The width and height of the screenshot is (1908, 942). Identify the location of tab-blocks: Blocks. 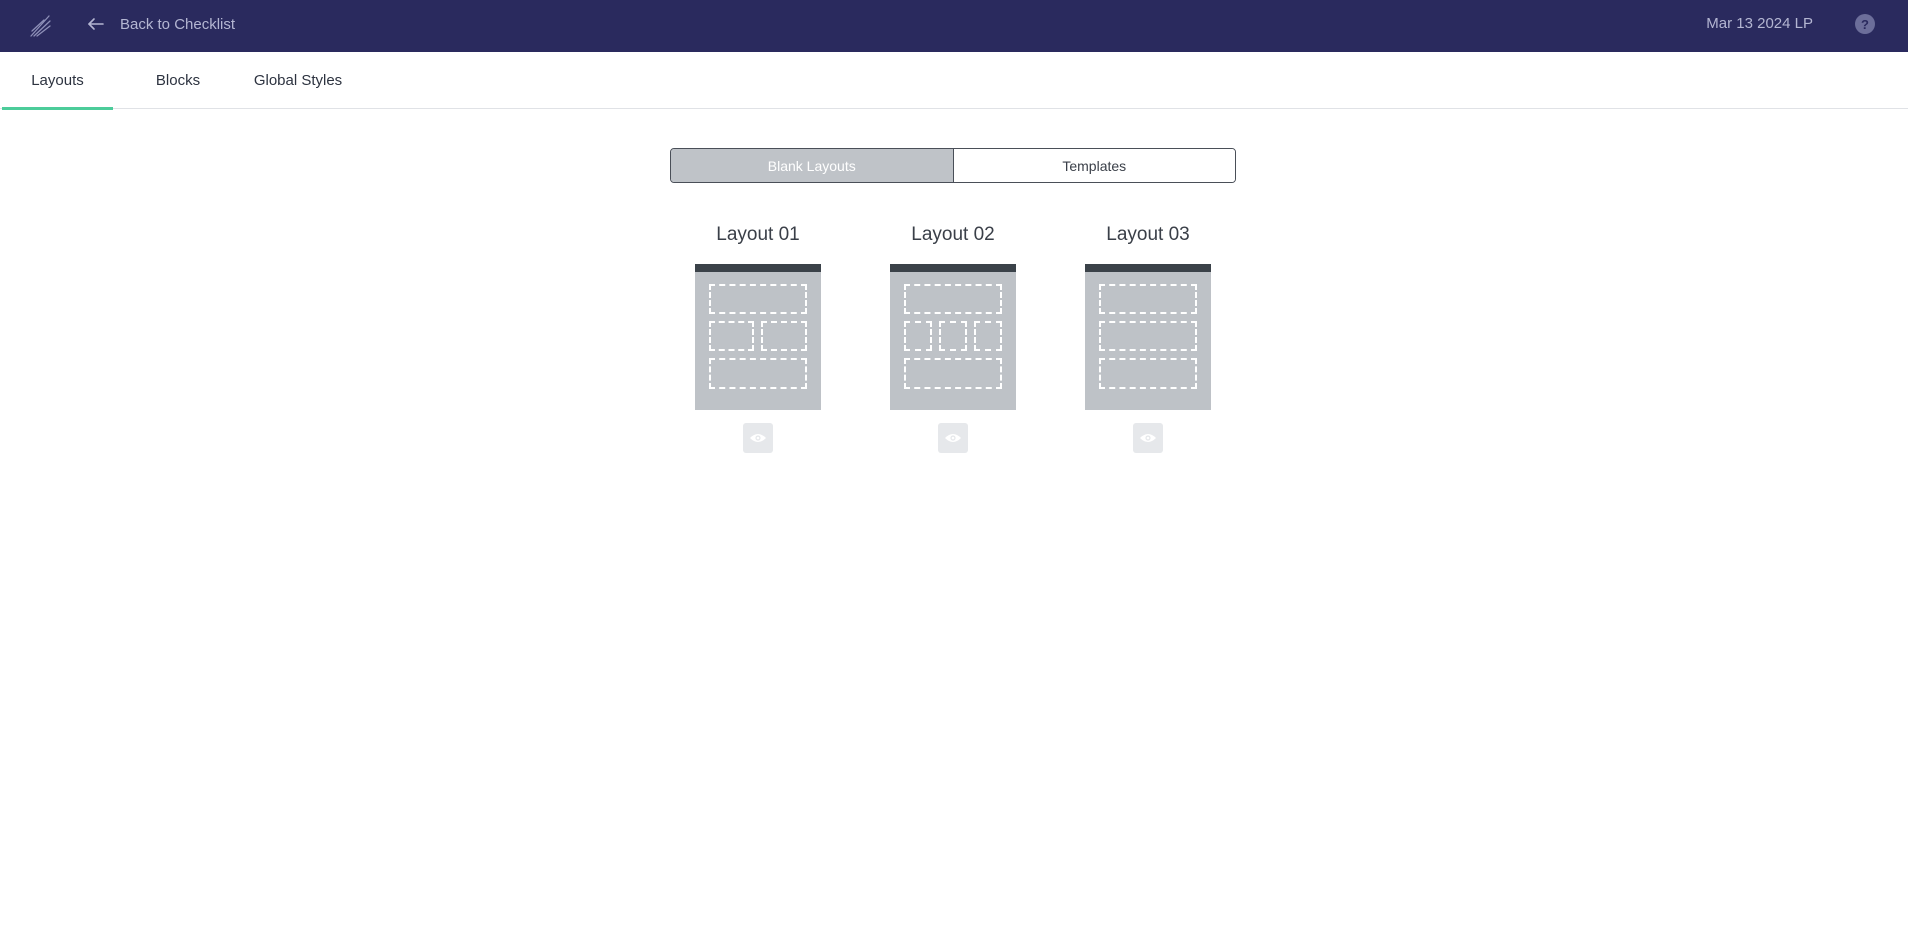
(178, 80).